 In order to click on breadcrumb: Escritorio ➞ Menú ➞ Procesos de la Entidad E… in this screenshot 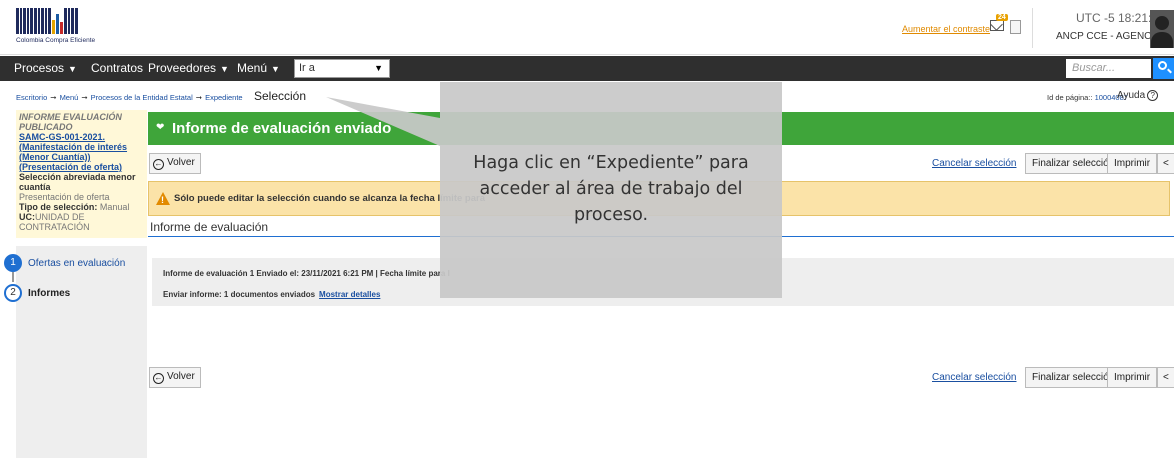, I will do `click(129, 97)`.